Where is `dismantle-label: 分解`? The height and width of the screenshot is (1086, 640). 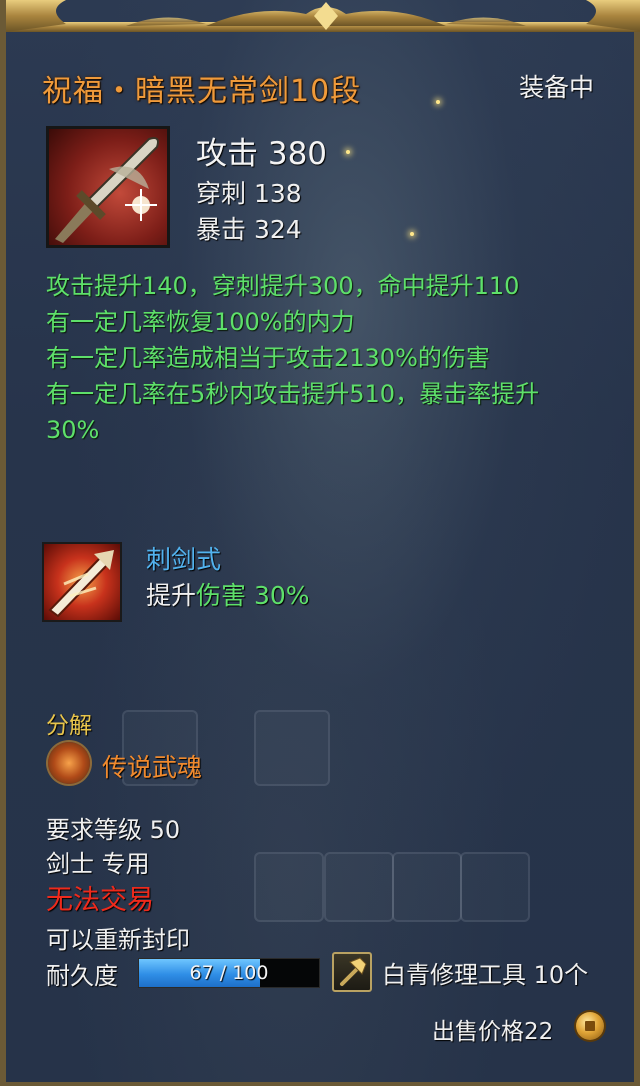
dismantle-label: 分解 is located at coordinates (69, 726).